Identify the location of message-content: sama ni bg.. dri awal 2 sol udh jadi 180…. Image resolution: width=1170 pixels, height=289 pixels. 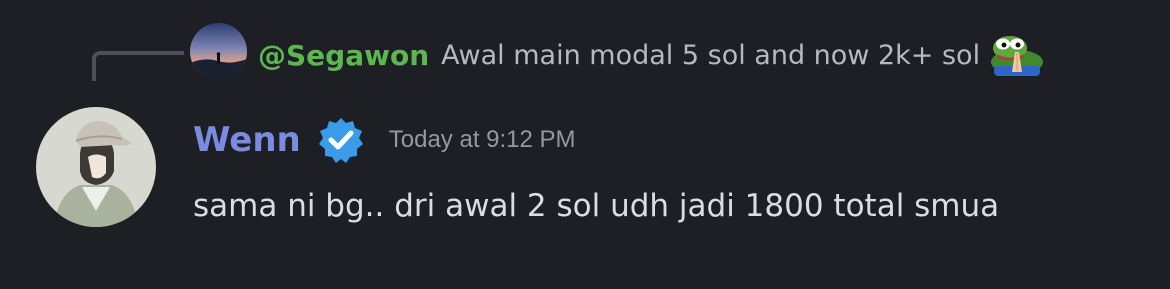
(596, 206).